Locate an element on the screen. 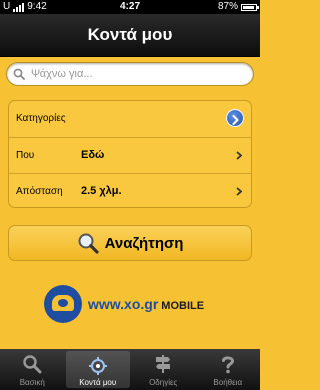 The width and height of the screenshot is (320, 390). signpost-icon is located at coordinates (163, 364).